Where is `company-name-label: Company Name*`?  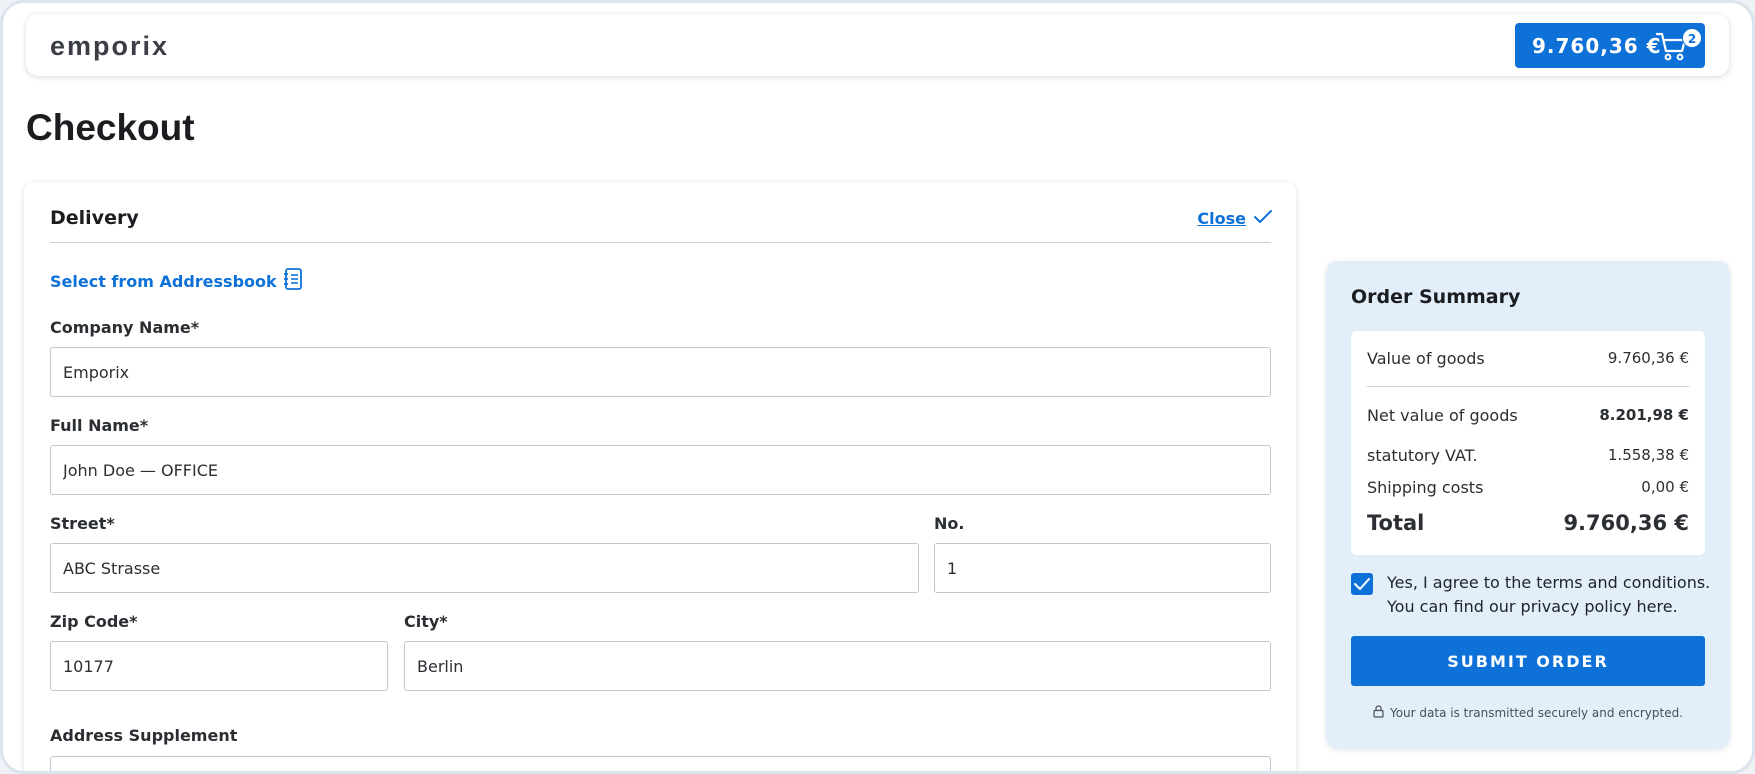
company-name-label: Company Name* is located at coordinates (125, 327).